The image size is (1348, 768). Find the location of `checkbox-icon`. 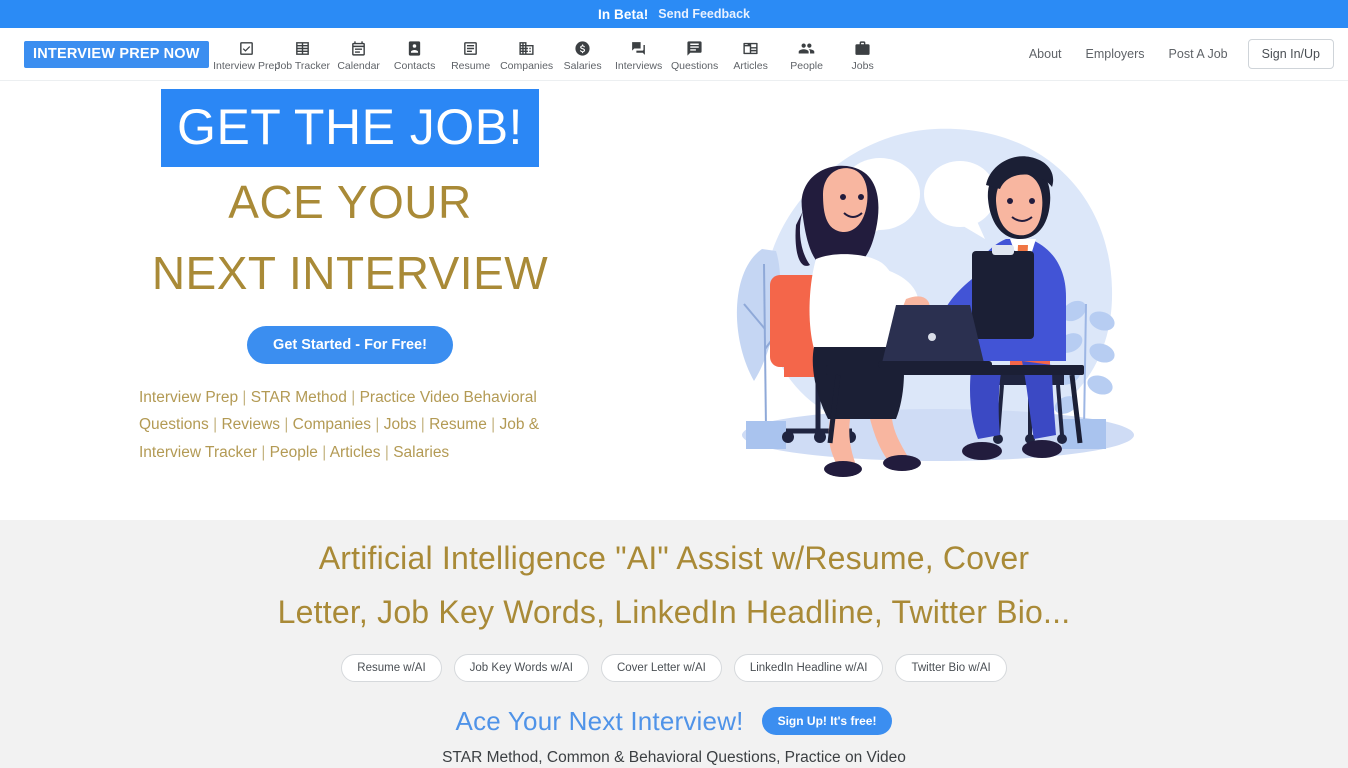

checkbox-icon is located at coordinates (246, 48).